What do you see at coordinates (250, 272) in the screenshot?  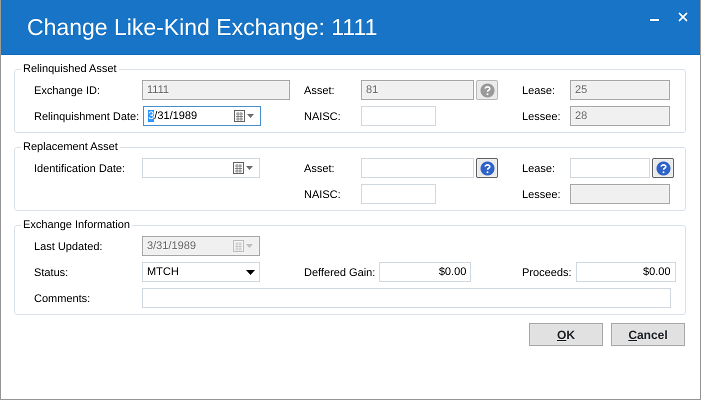 I see `caret-icon` at bounding box center [250, 272].